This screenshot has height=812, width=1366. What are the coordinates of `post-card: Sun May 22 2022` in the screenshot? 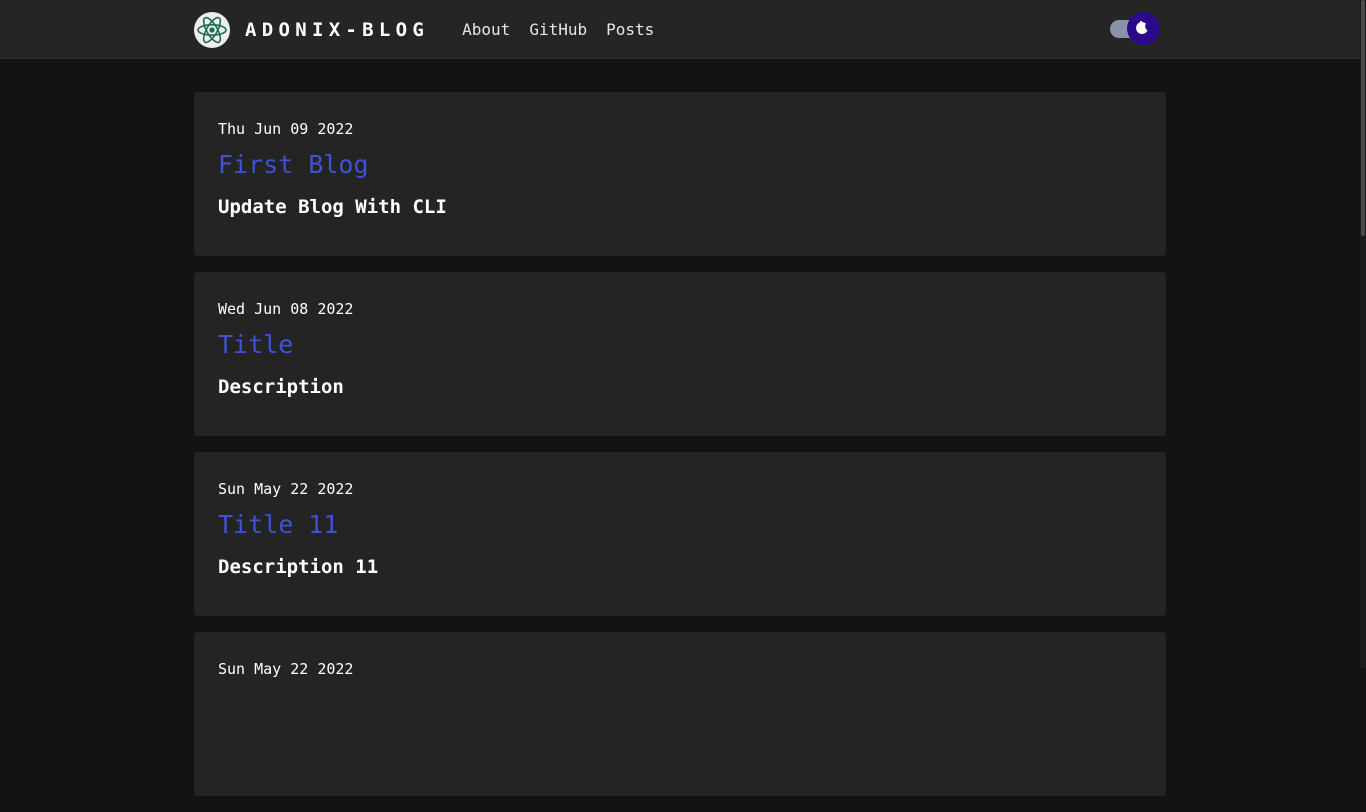 It's located at (680, 714).